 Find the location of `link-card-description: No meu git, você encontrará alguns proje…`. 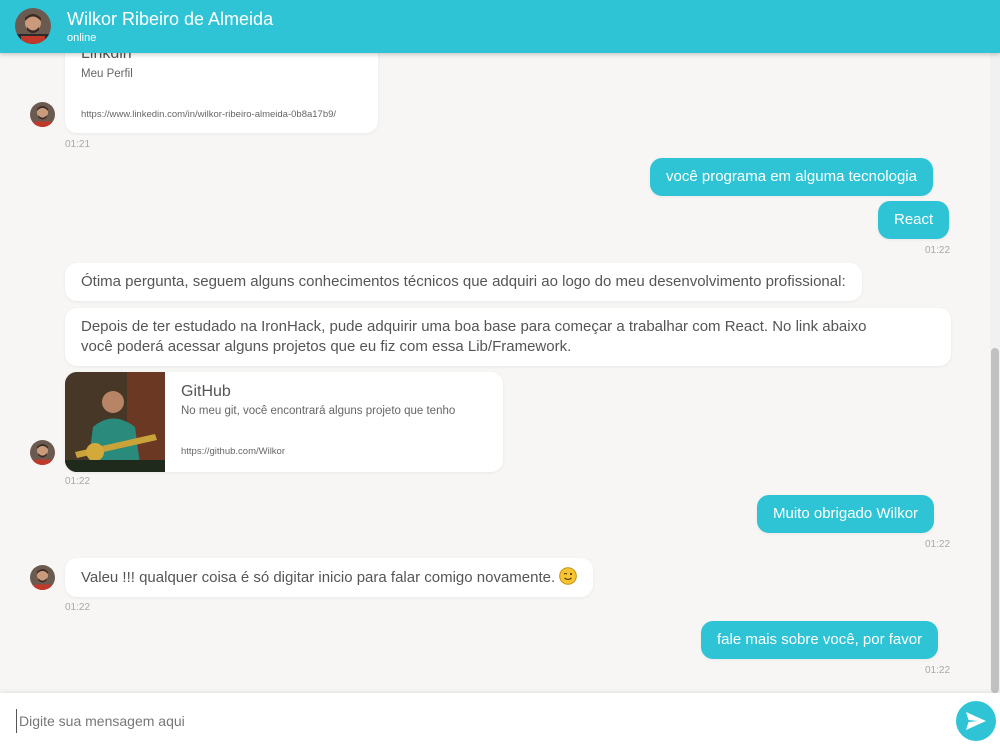

link-card-description: No meu git, você encontrará alguns proje… is located at coordinates (318, 411).